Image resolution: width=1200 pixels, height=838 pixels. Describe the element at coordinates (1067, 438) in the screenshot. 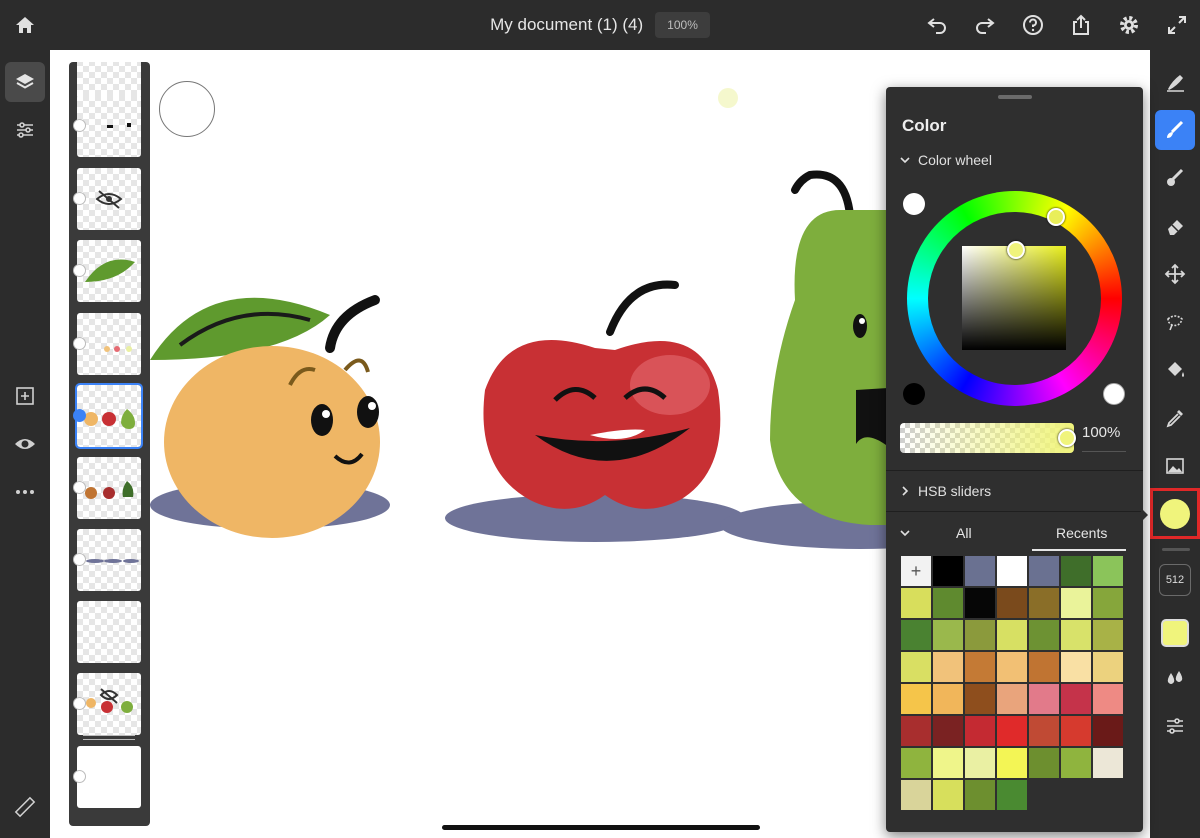

I see `opacity-handle` at that location.